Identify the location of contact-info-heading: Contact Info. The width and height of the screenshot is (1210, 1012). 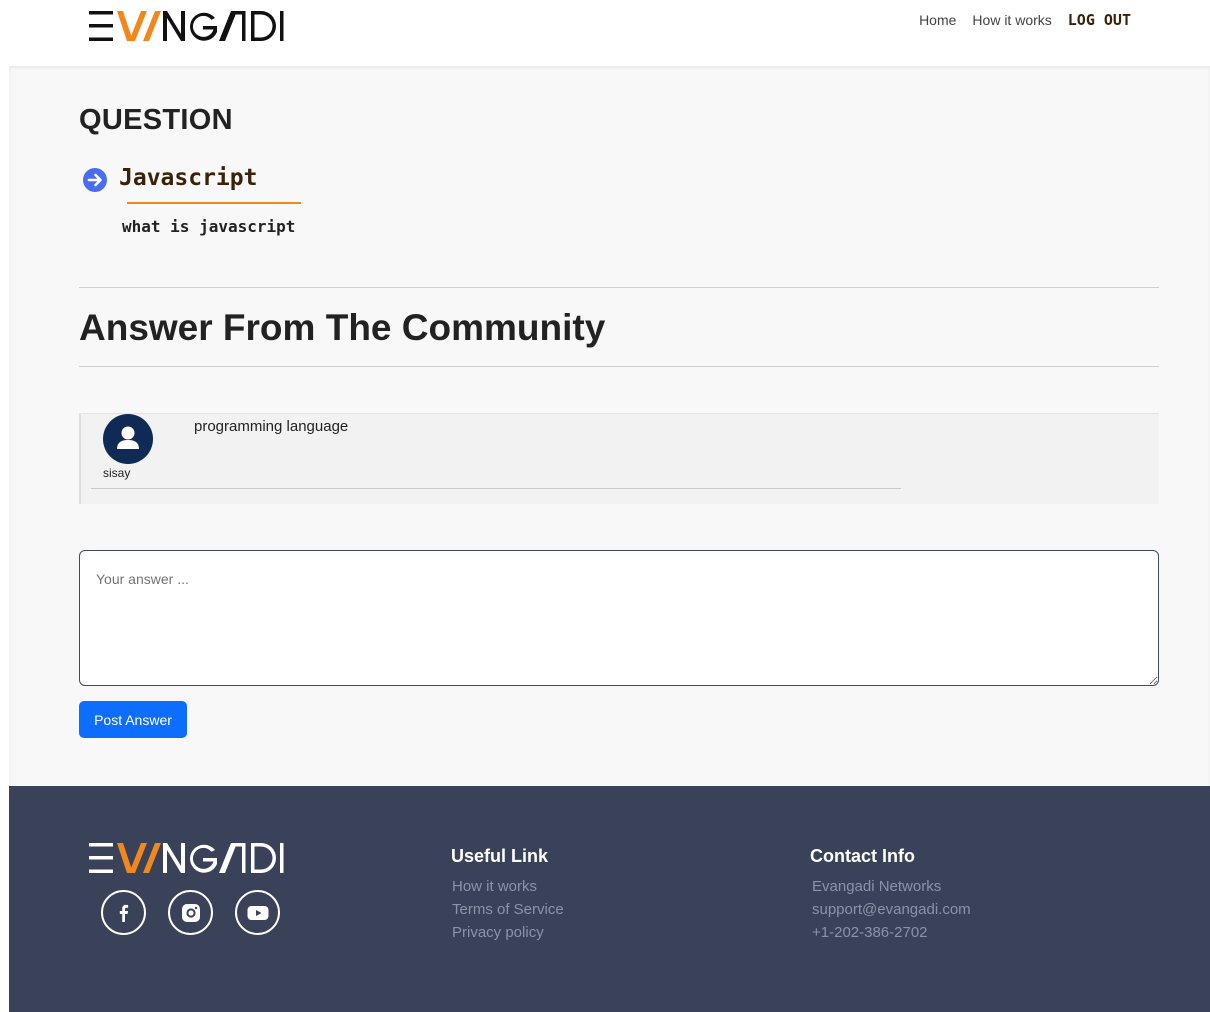
(862, 856).